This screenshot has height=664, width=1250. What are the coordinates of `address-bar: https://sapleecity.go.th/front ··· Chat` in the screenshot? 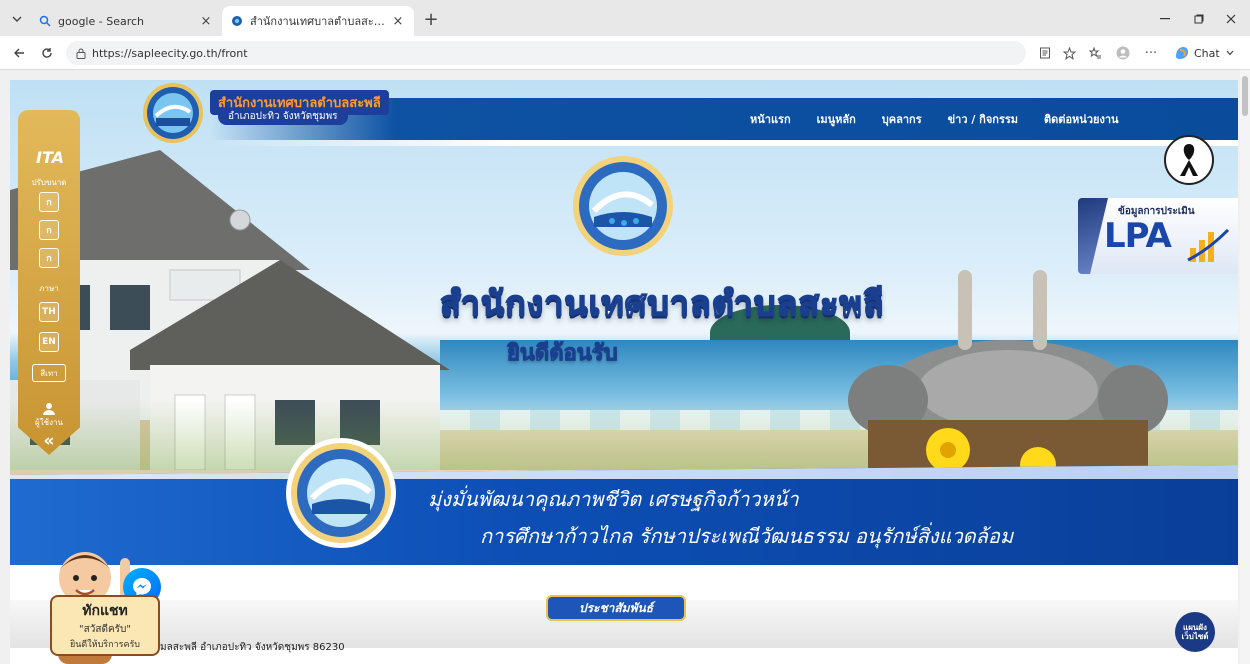 It's located at (625, 53).